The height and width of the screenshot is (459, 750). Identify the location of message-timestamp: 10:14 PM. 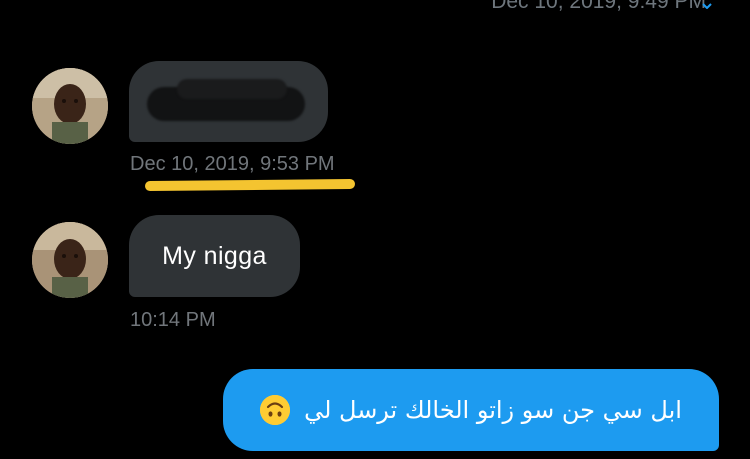
(173, 320).